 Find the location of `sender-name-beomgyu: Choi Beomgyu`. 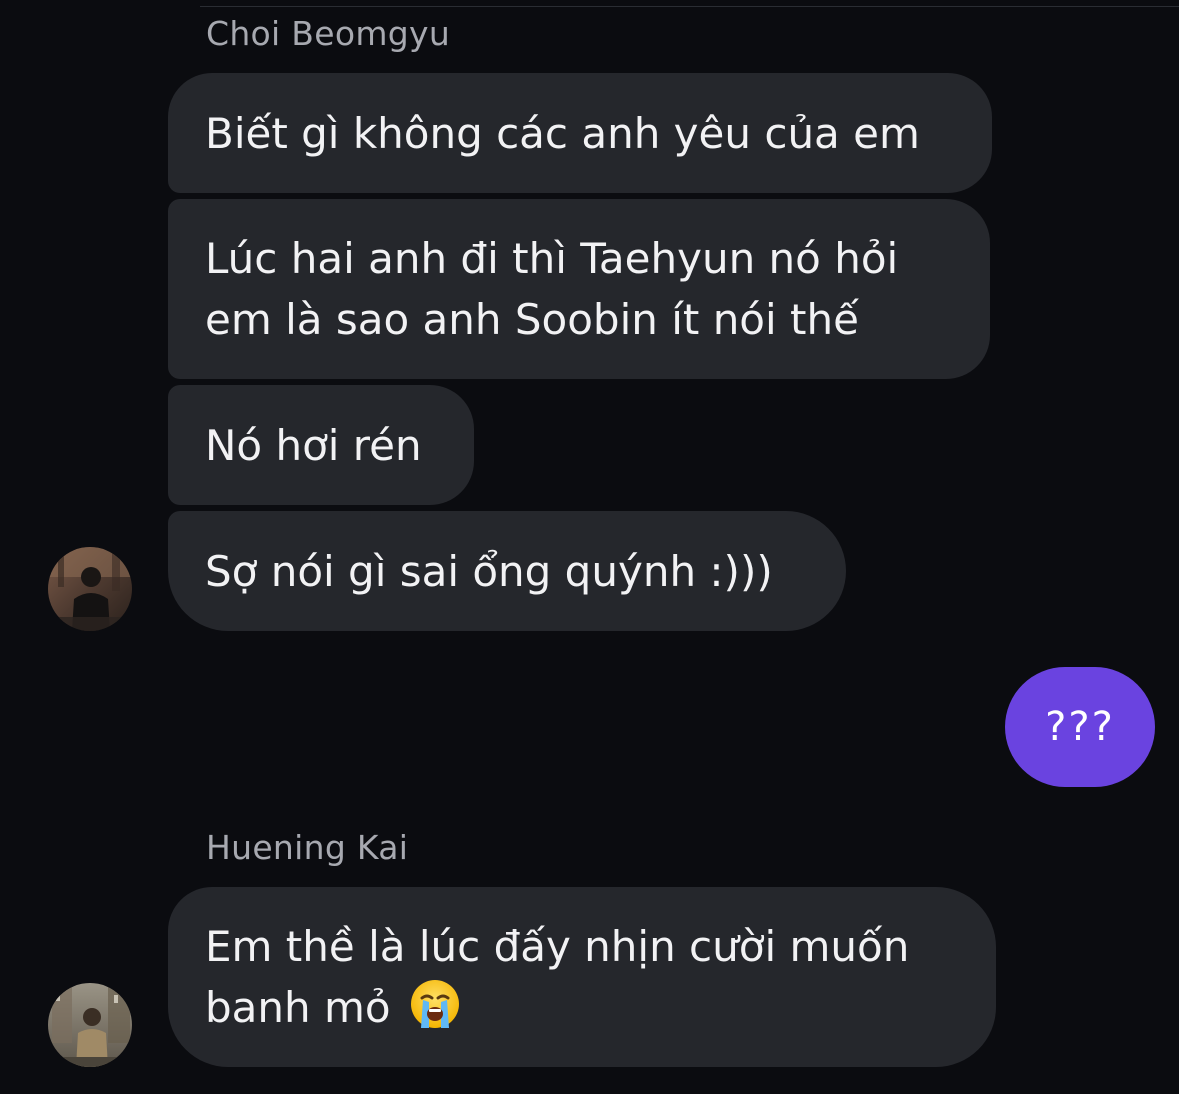

sender-name-beomgyu: Choi Beomgyu is located at coordinates (328, 33).